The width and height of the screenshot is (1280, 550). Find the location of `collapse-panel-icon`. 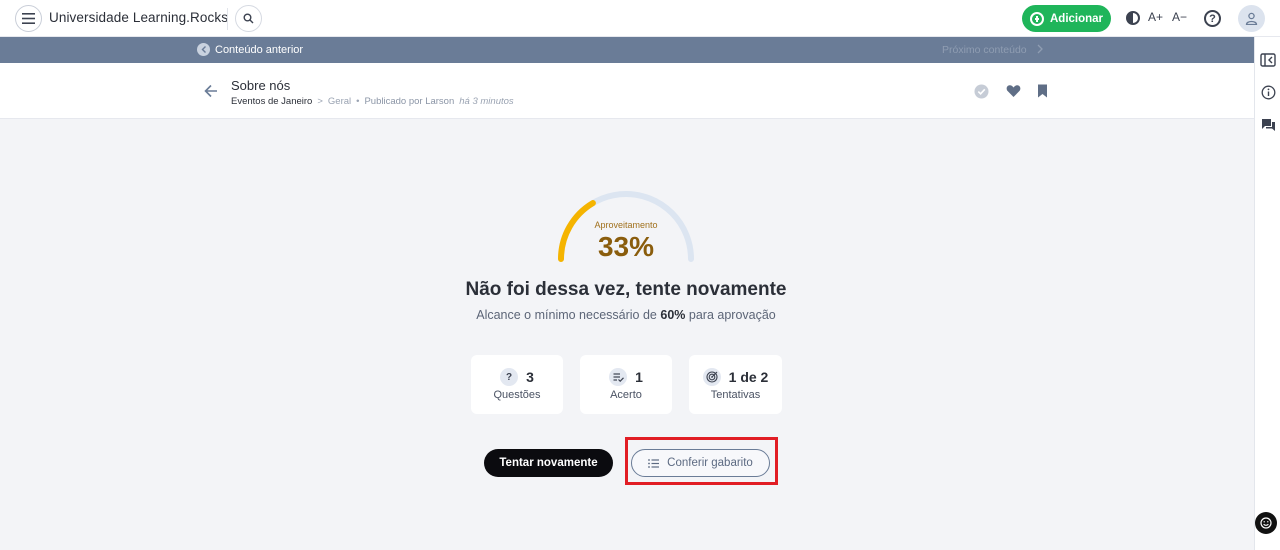

collapse-panel-icon is located at coordinates (1268, 60).